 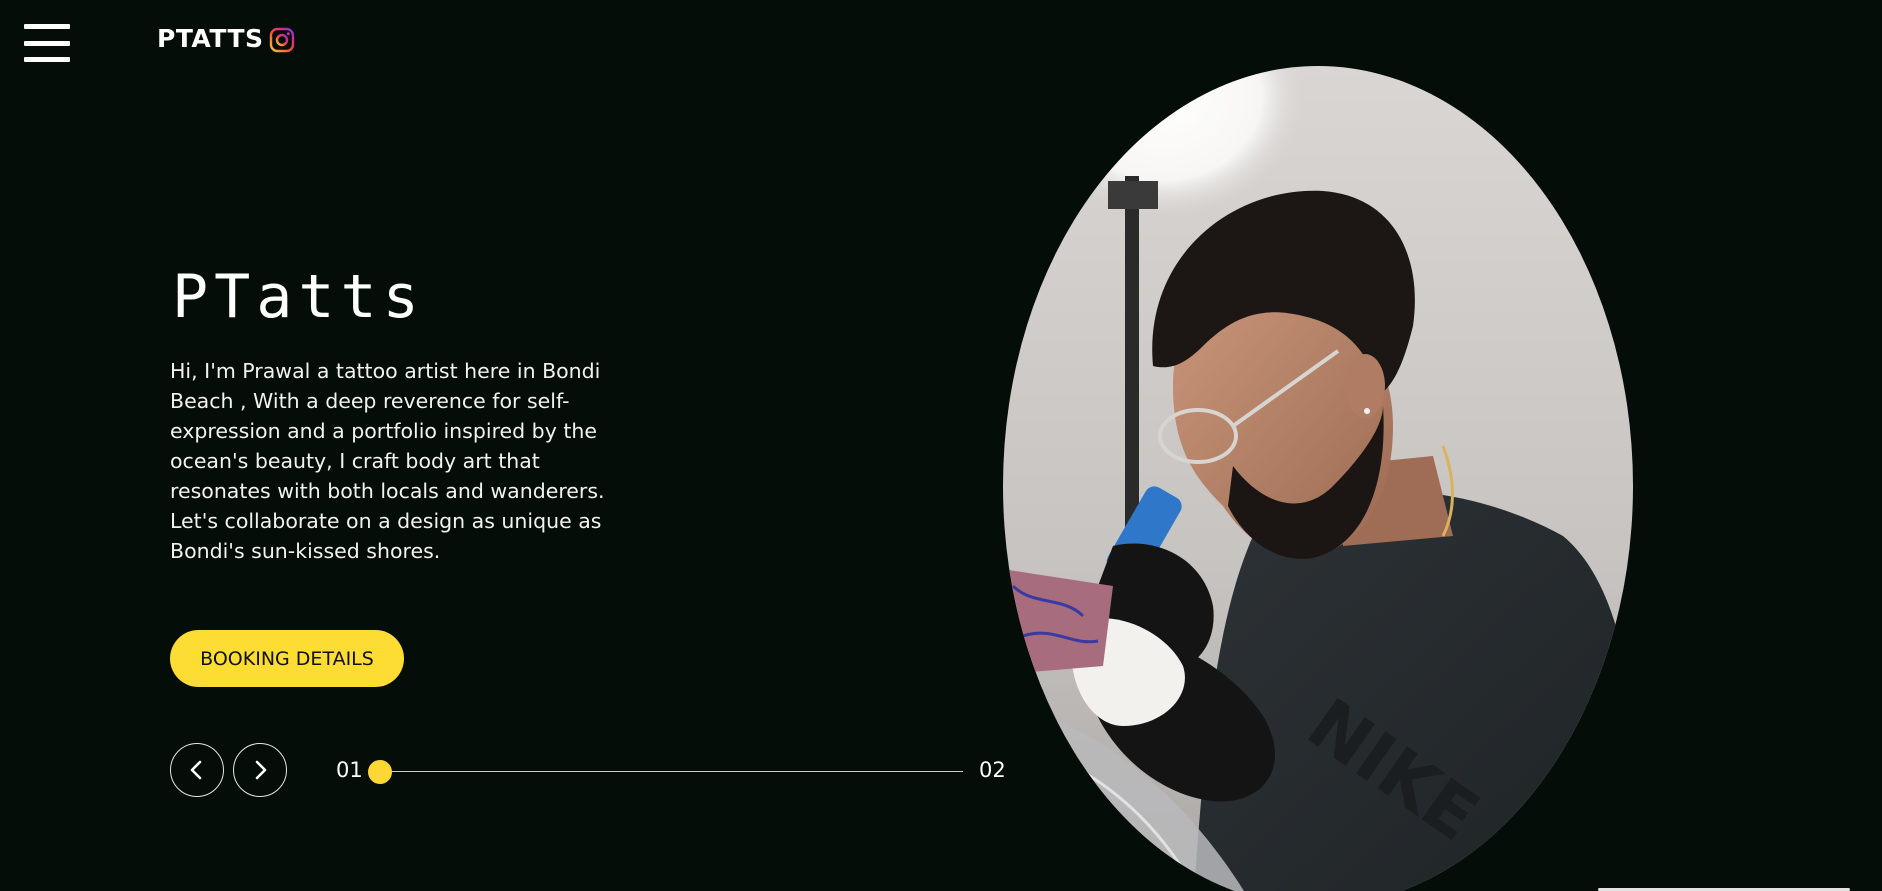 I want to click on slide-end-number: 02, so click(x=992, y=770).